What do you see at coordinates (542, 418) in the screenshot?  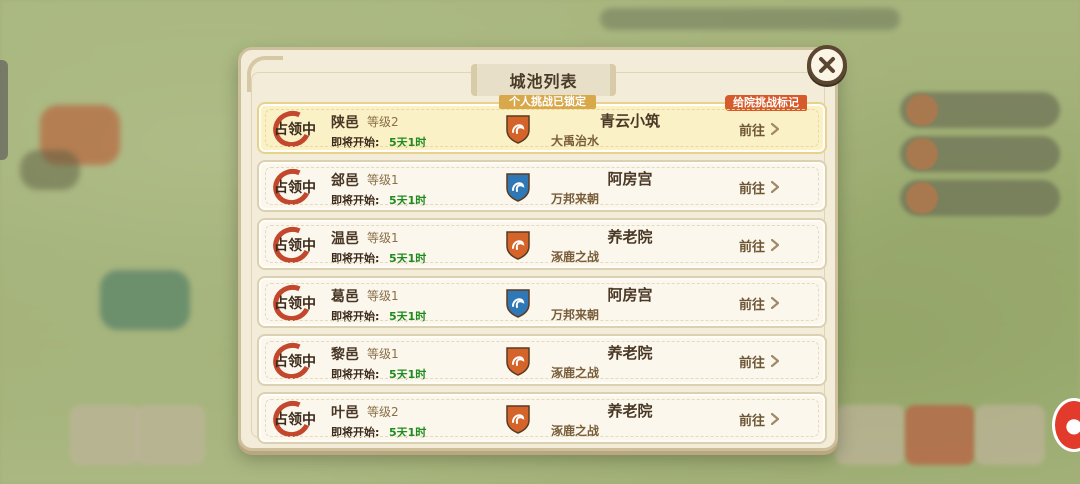 I see `city-row: 占领中 叶邑 等级2 即将开始: 5天1时 养老院 涿鹿之战 前往` at bounding box center [542, 418].